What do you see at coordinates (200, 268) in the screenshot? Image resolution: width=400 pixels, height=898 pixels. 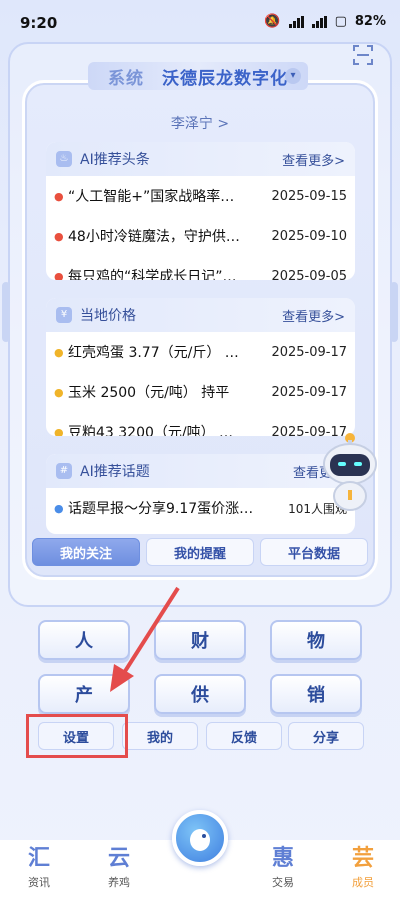 I see `list-item: ● 每只鸡的“科学成长日记”… 2025-09-05` at bounding box center [200, 268].